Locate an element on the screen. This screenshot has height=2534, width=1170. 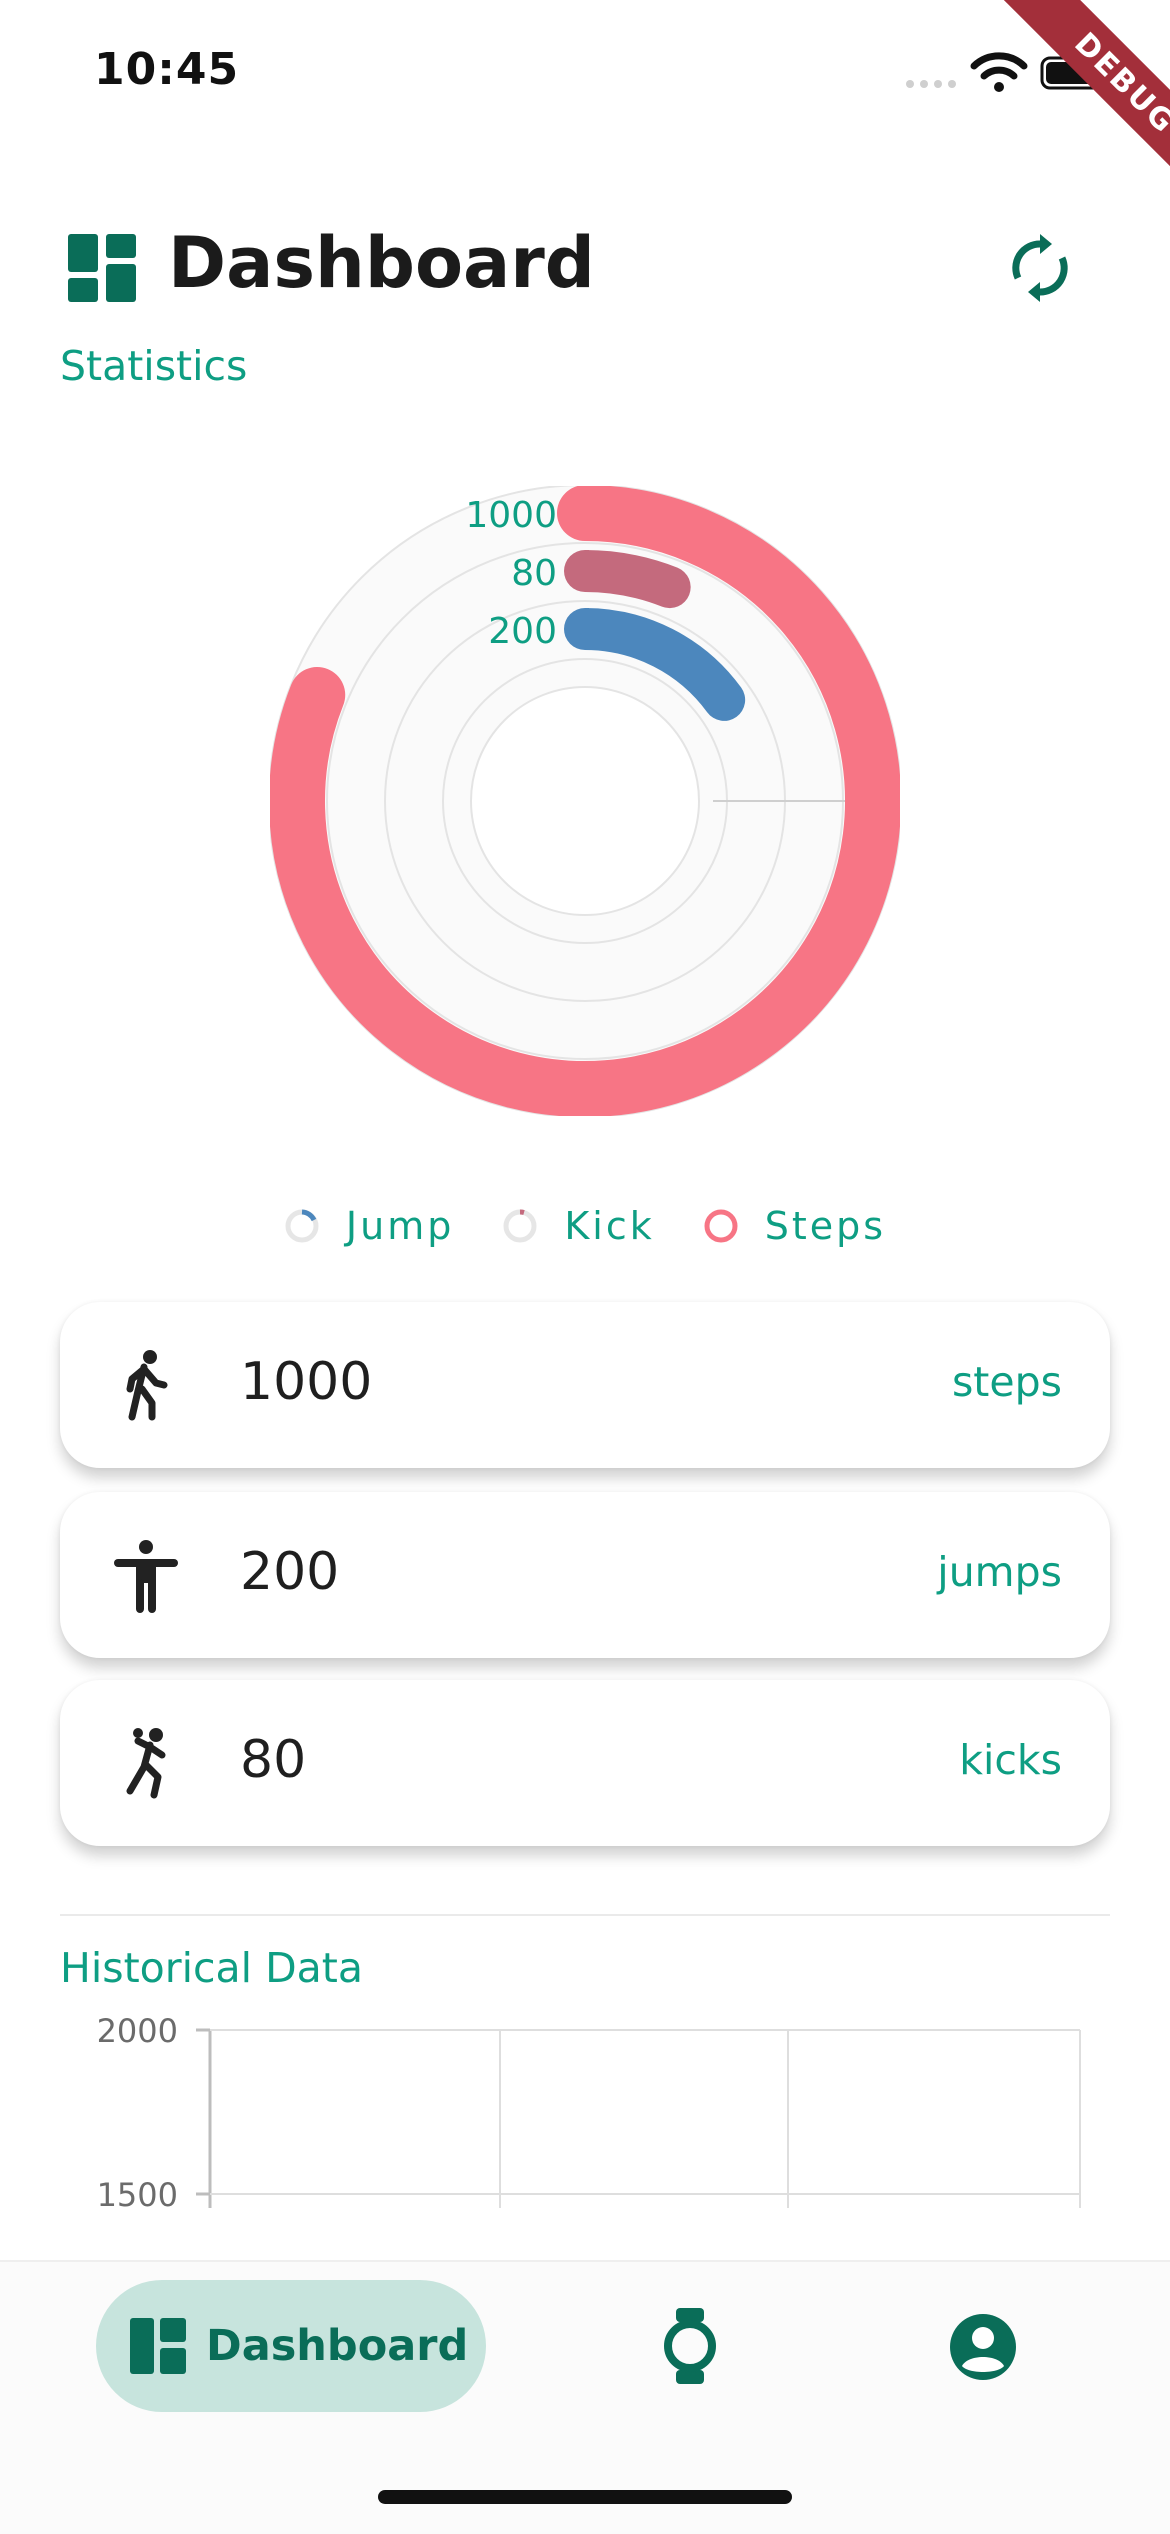
steps-unit: steps is located at coordinates (1006, 1382).